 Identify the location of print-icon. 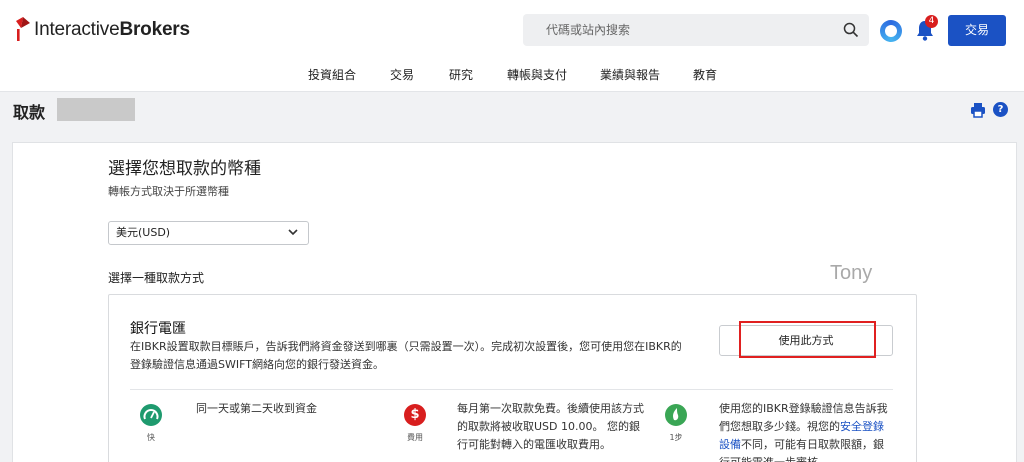
(978, 110).